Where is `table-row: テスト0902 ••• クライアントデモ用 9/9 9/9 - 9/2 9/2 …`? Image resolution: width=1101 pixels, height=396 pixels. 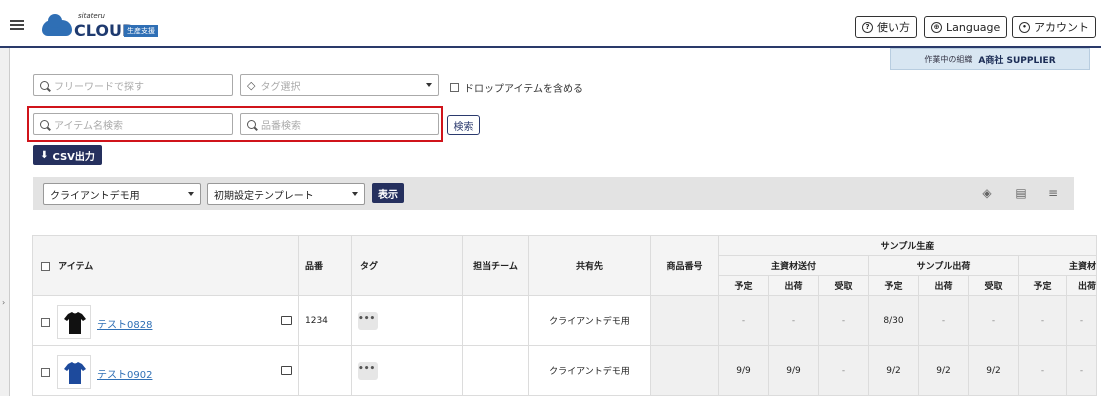 table-row: テスト0902 ••• クライアントデモ用 9/9 9/9 - 9/2 9/2 … is located at coordinates (564, 370).